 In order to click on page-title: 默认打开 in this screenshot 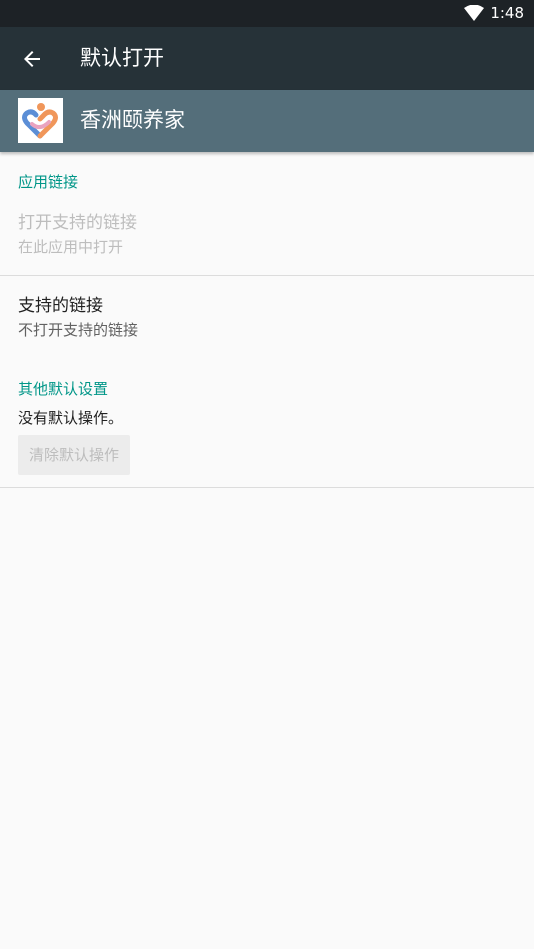, I will do `click(122, 58)`.